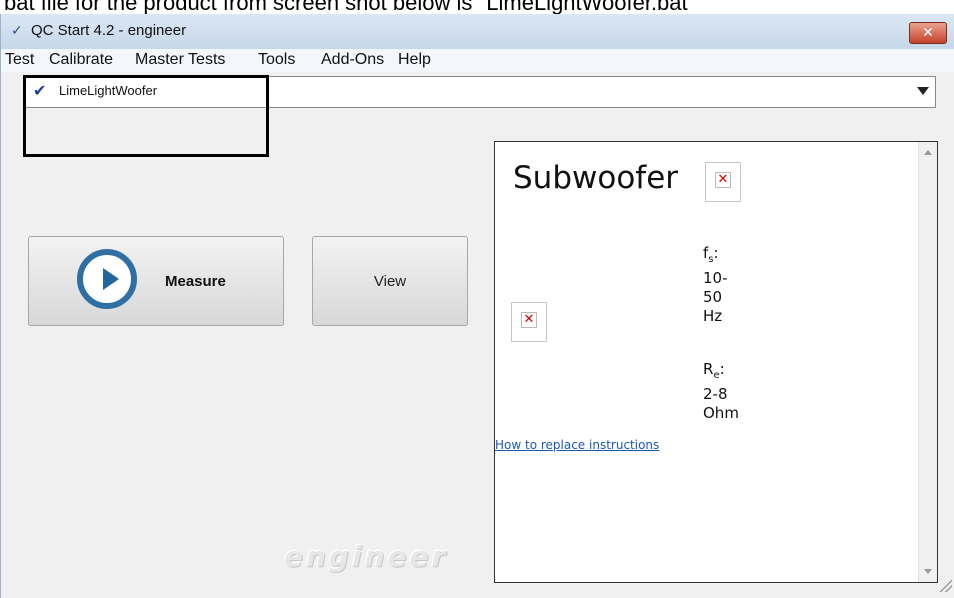 The height and width of the screenshot is (598, 954). Describe the element at coordinates (107, 279) in the screenshot. I see `play-icon` at that location.